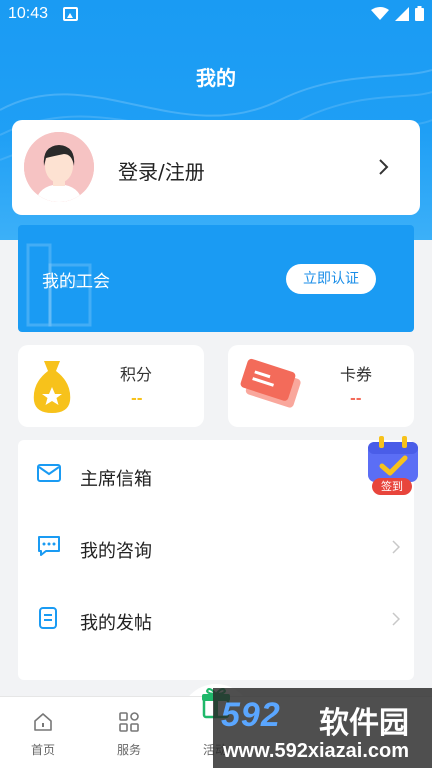 The height and width of the screenshot is (768, 432). I want to click on points-title: 积分, so click(136, 374).